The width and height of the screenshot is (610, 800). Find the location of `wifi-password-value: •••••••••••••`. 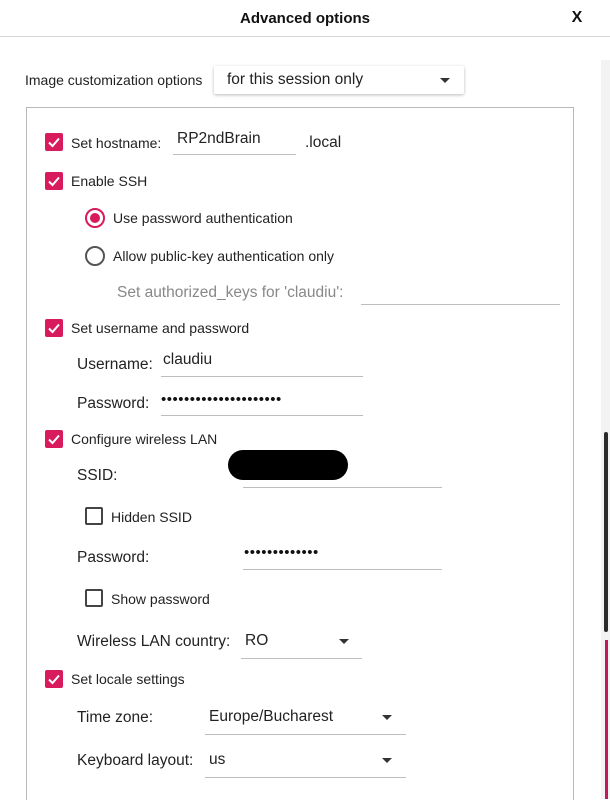

wifi-password-value: ••••••••••••• is located at coordinates (281, 552).